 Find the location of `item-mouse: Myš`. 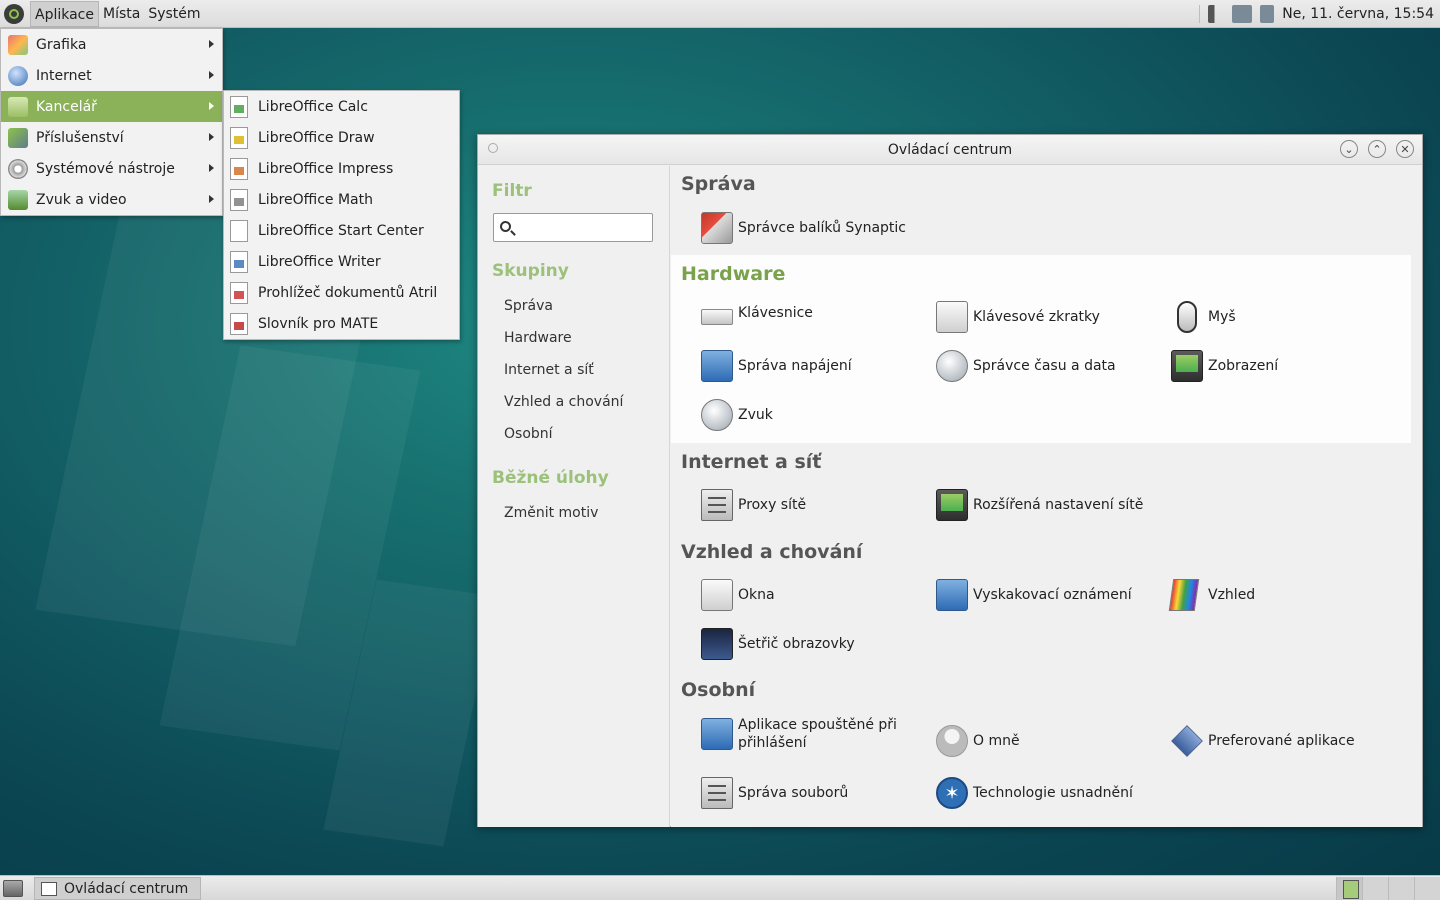

item-mouse: Myš is located at coordinates (1203, 317).